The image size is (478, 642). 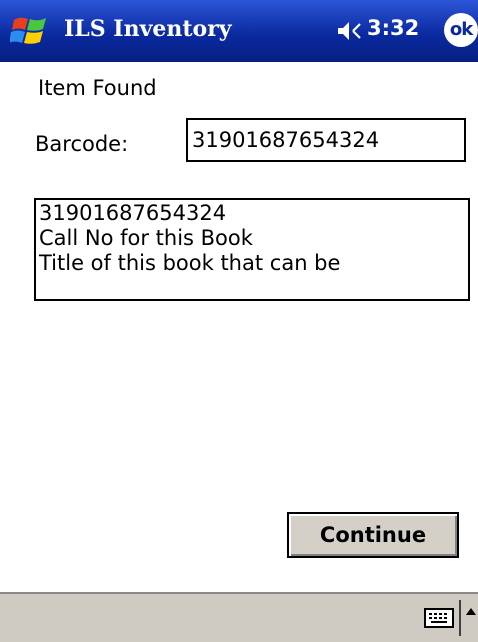 I want to click on app-title: ILS Inventory, so click(x=148, y=29).